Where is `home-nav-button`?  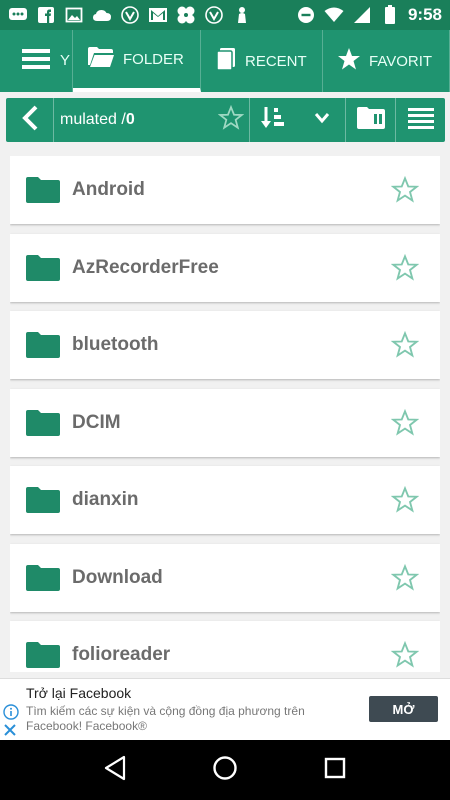 home-nav-button is located at coordinates (225, 770).